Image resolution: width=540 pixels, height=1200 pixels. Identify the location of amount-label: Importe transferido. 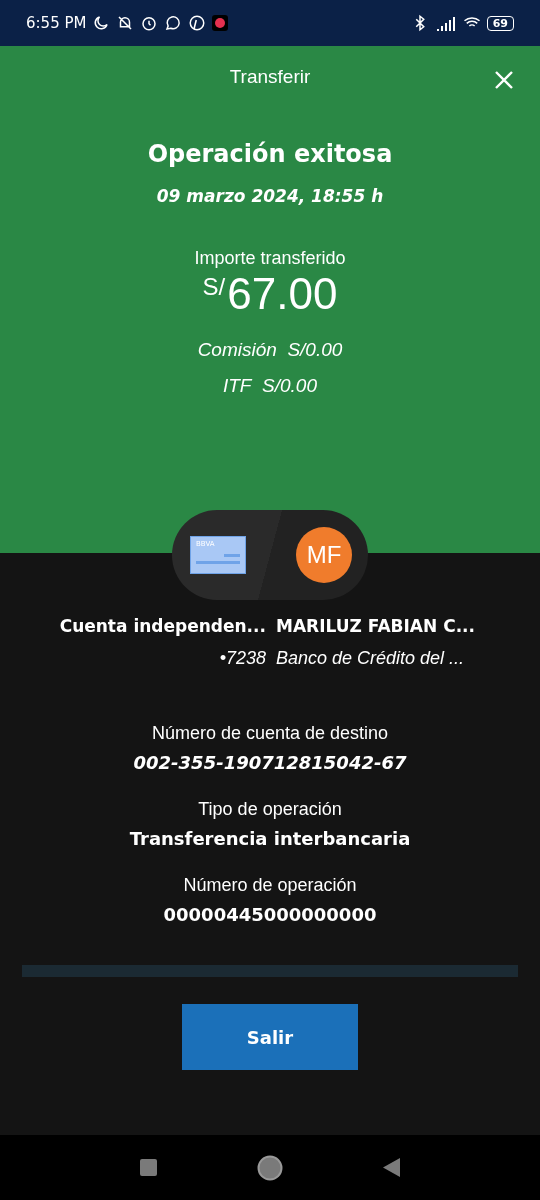
(270, 258).